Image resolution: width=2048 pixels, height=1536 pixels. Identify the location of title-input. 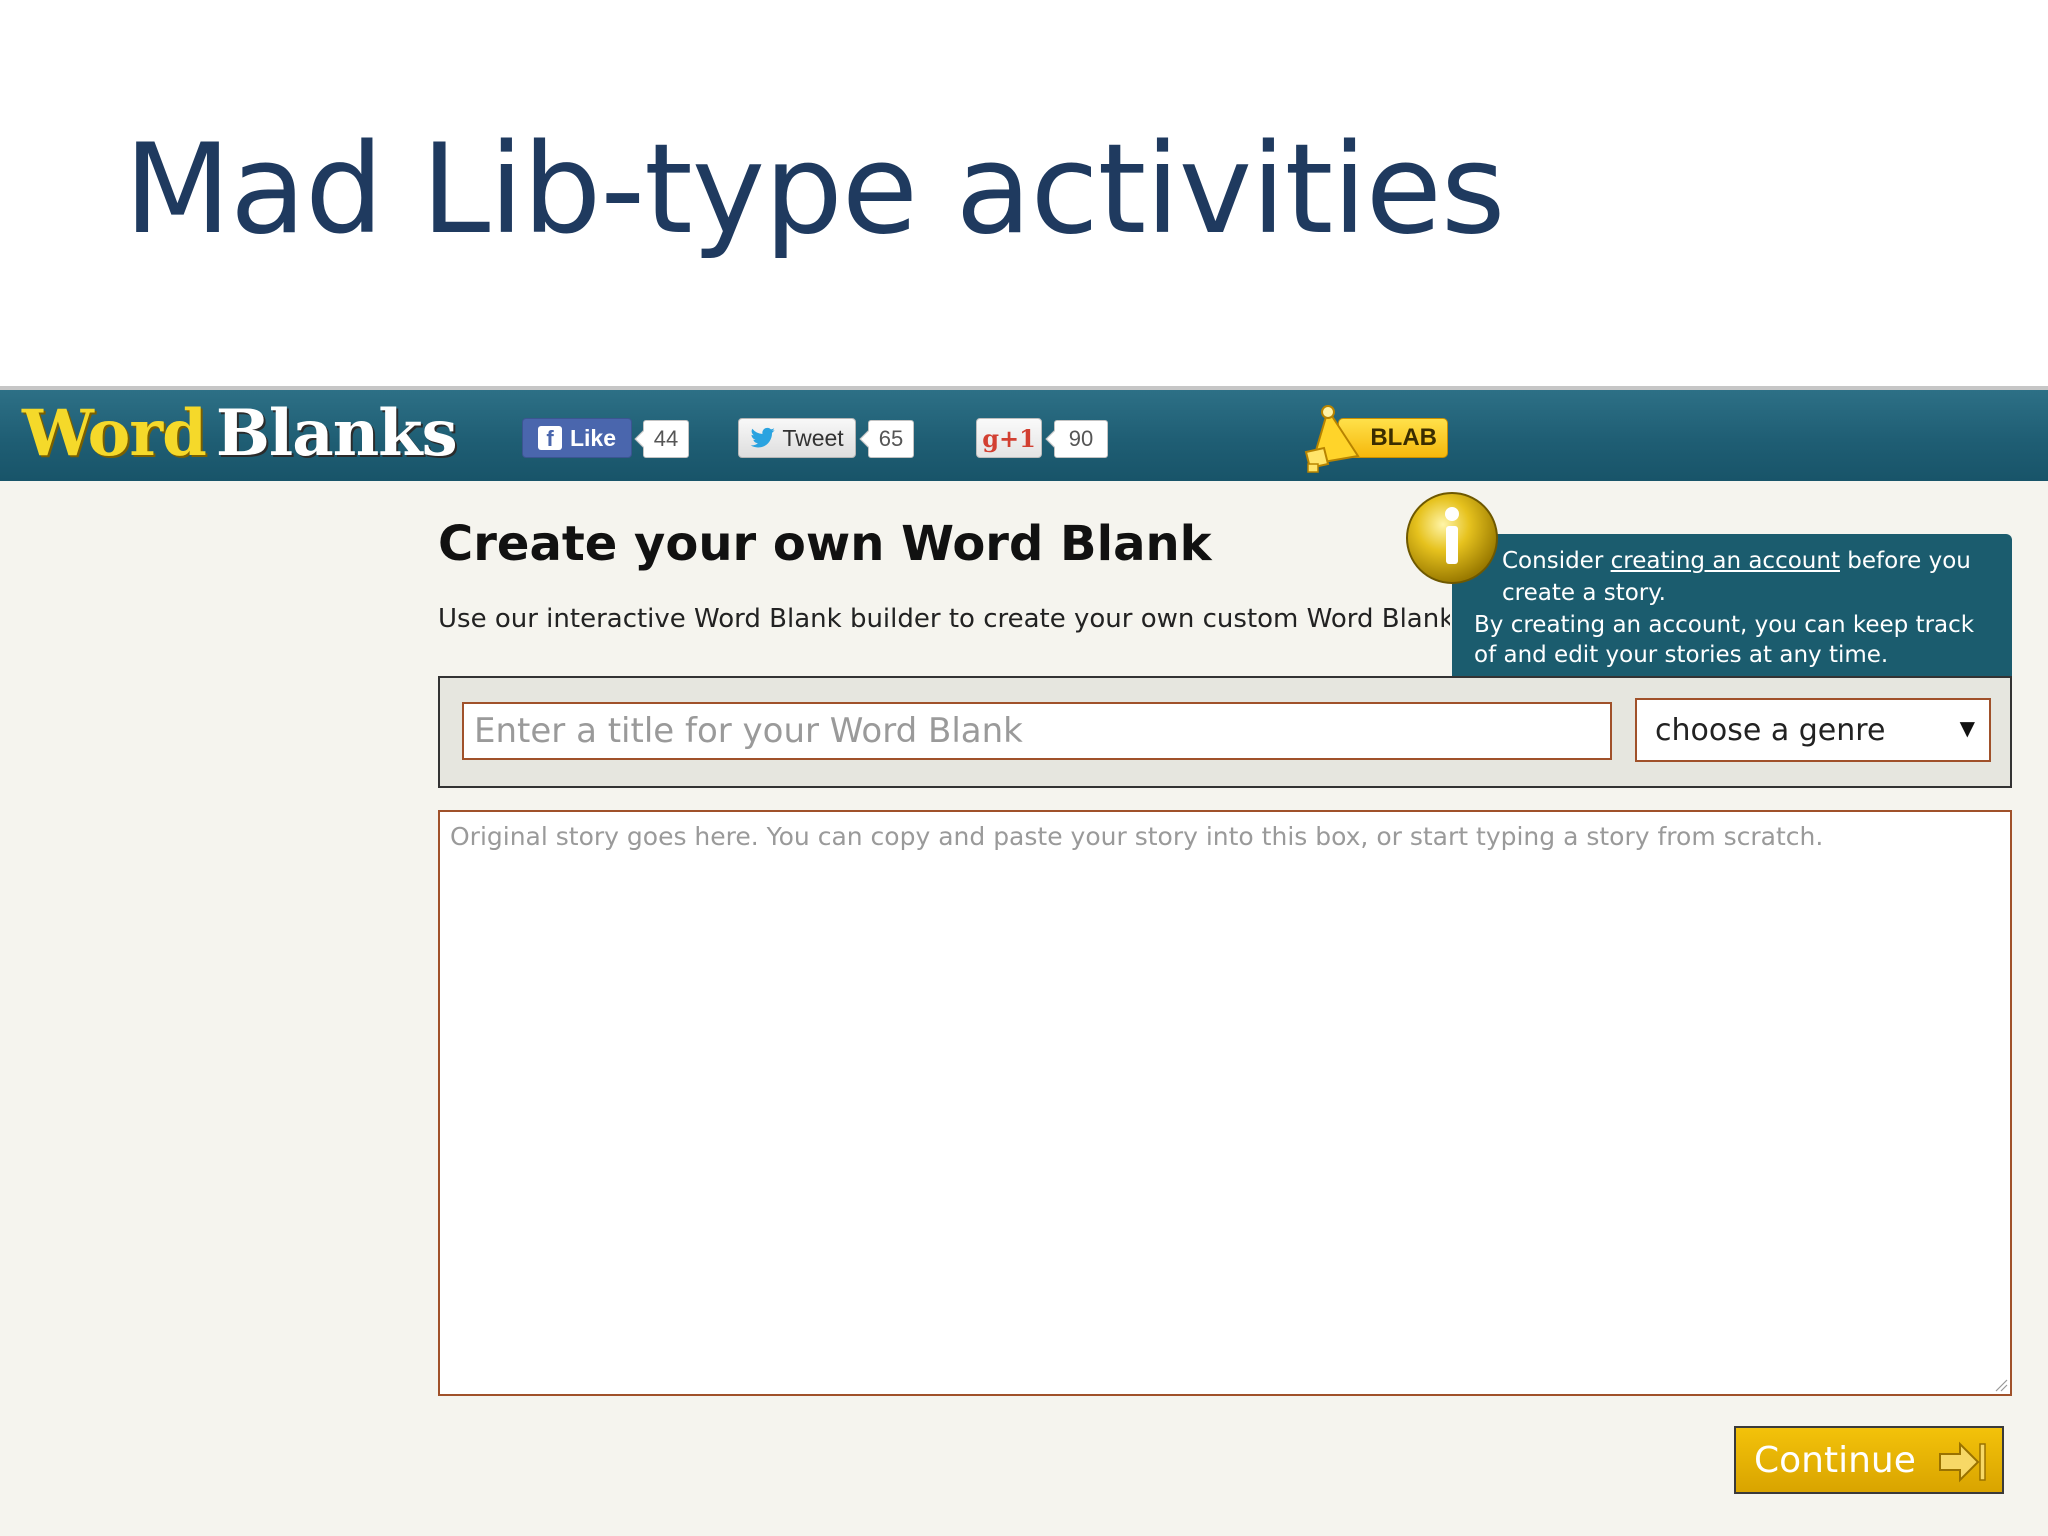
(1037, 731).